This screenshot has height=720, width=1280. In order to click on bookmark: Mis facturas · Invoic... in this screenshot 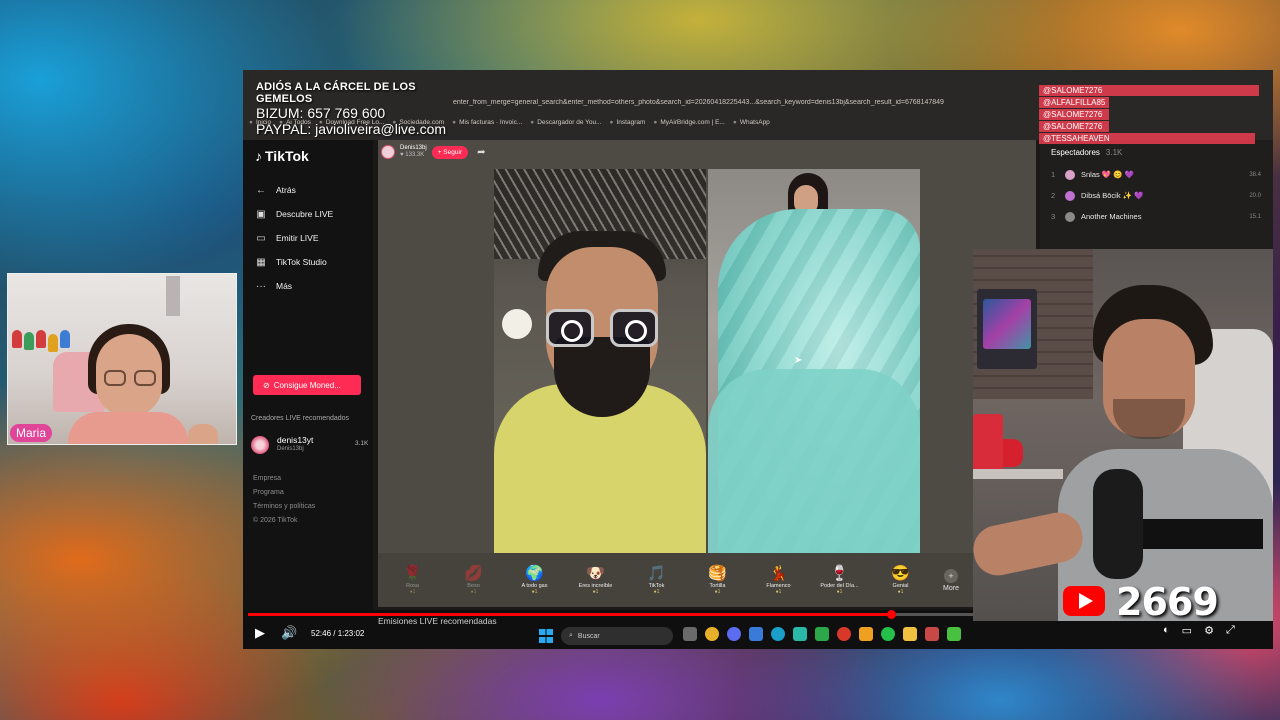, I will do `click(487, 126)`.